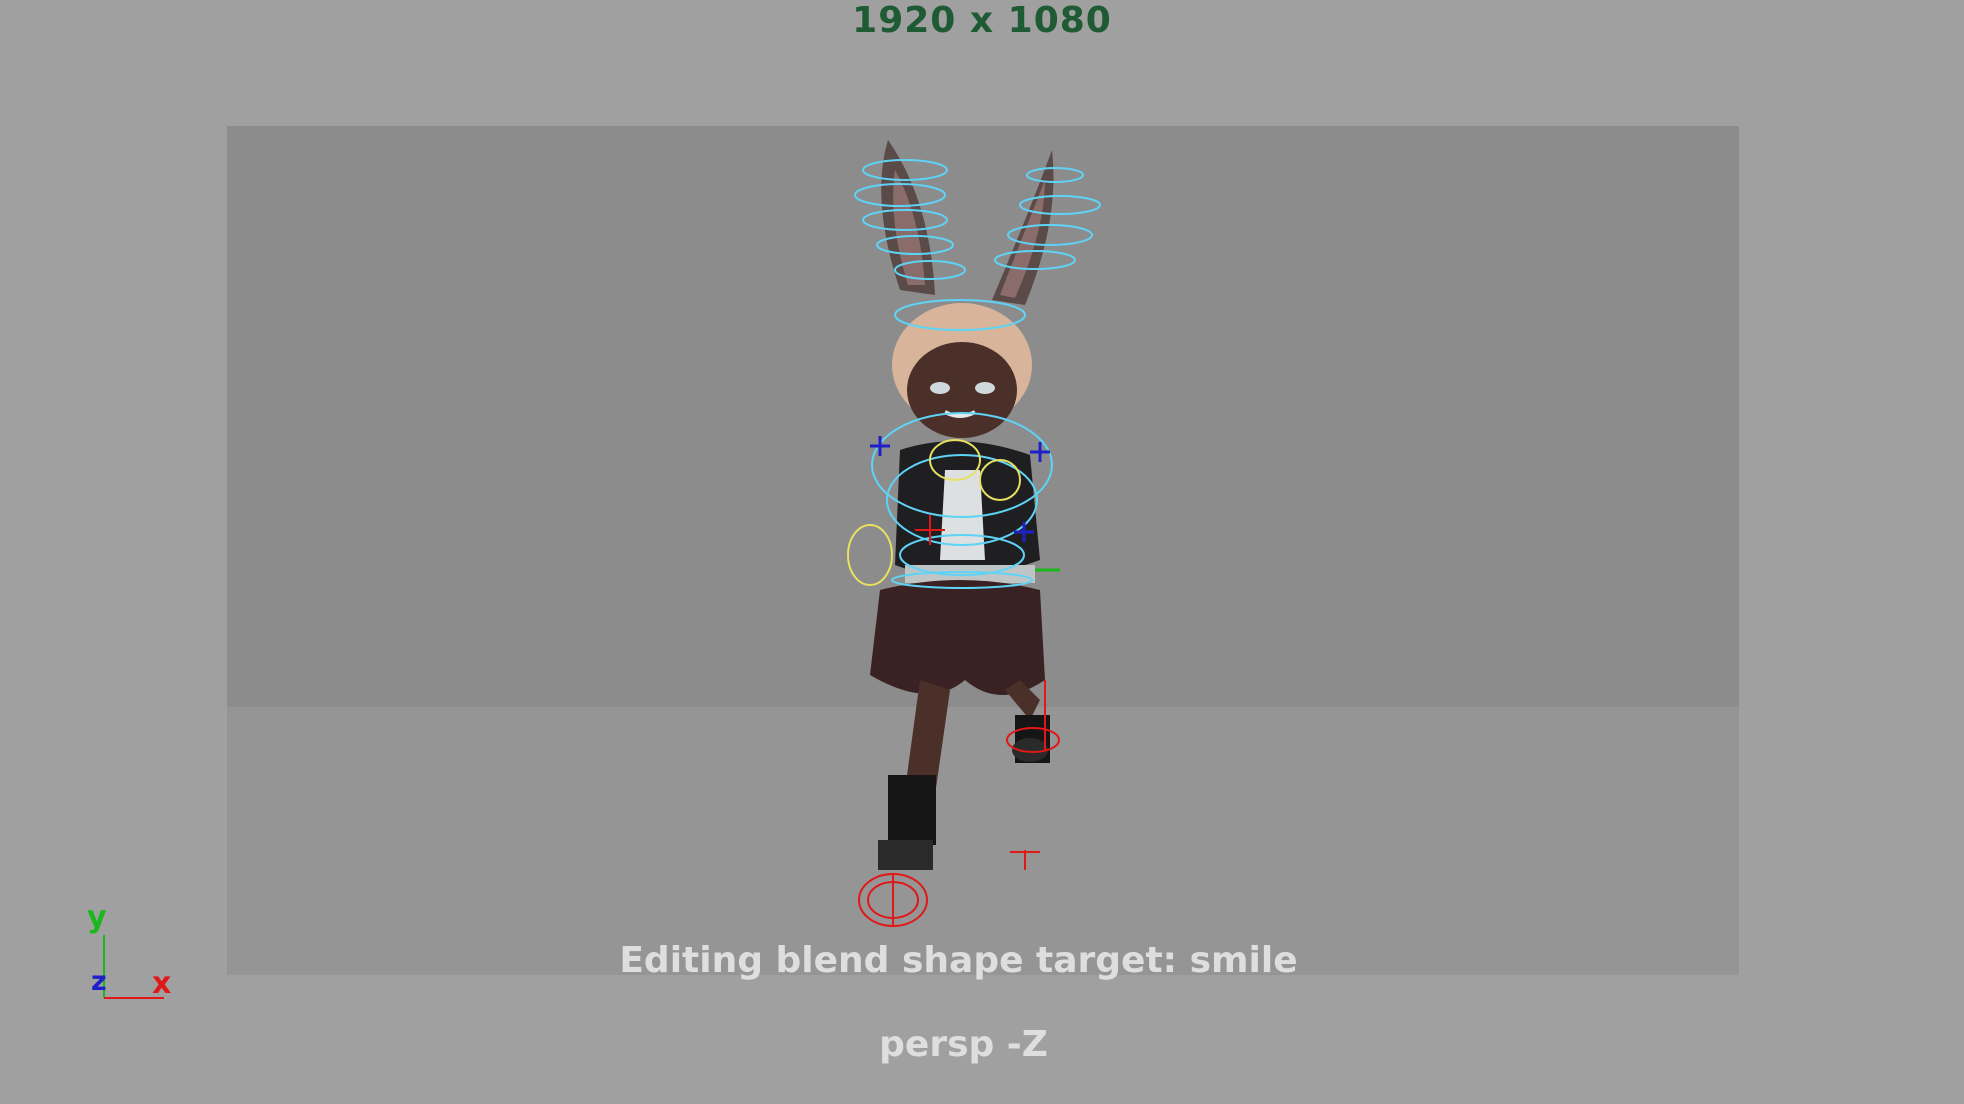 The image size is (1964, 1104). What do you see at coordinates (964, 775) in the screenshot?
I see `legs` at bounding box center [964, 775].